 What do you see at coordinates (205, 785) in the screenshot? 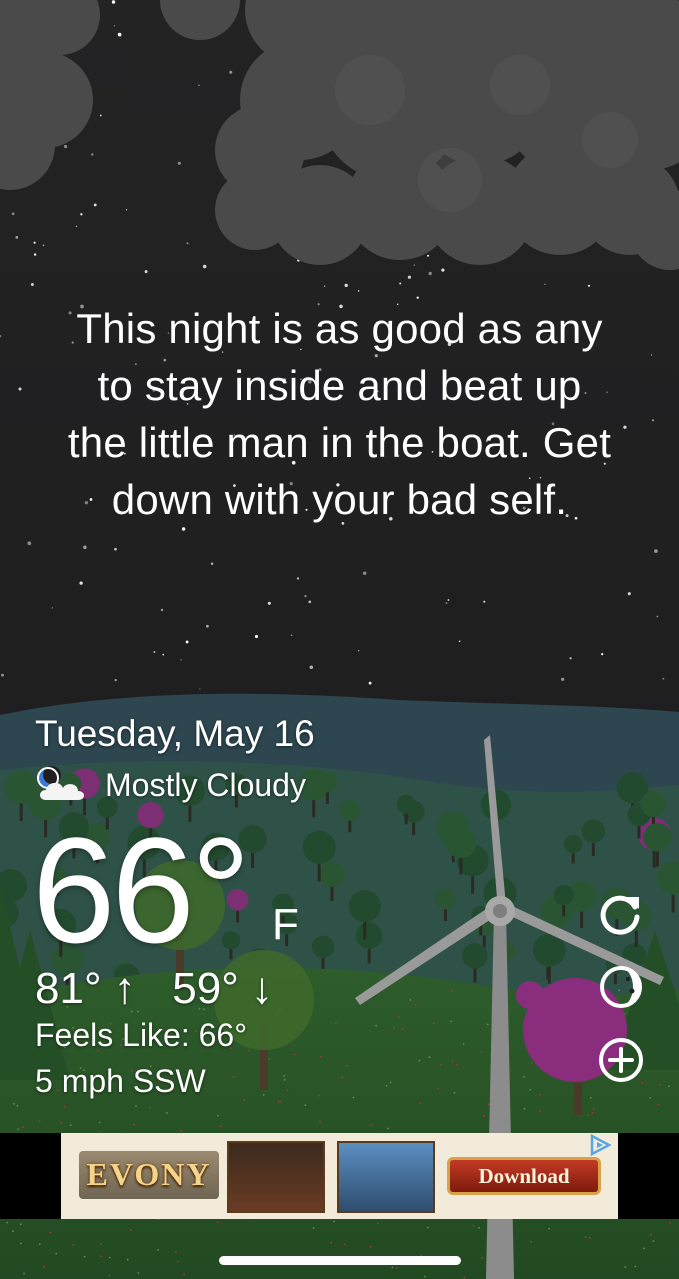
I see `condition-label: Mostly Cloudy` at bounding box center [205, 785].